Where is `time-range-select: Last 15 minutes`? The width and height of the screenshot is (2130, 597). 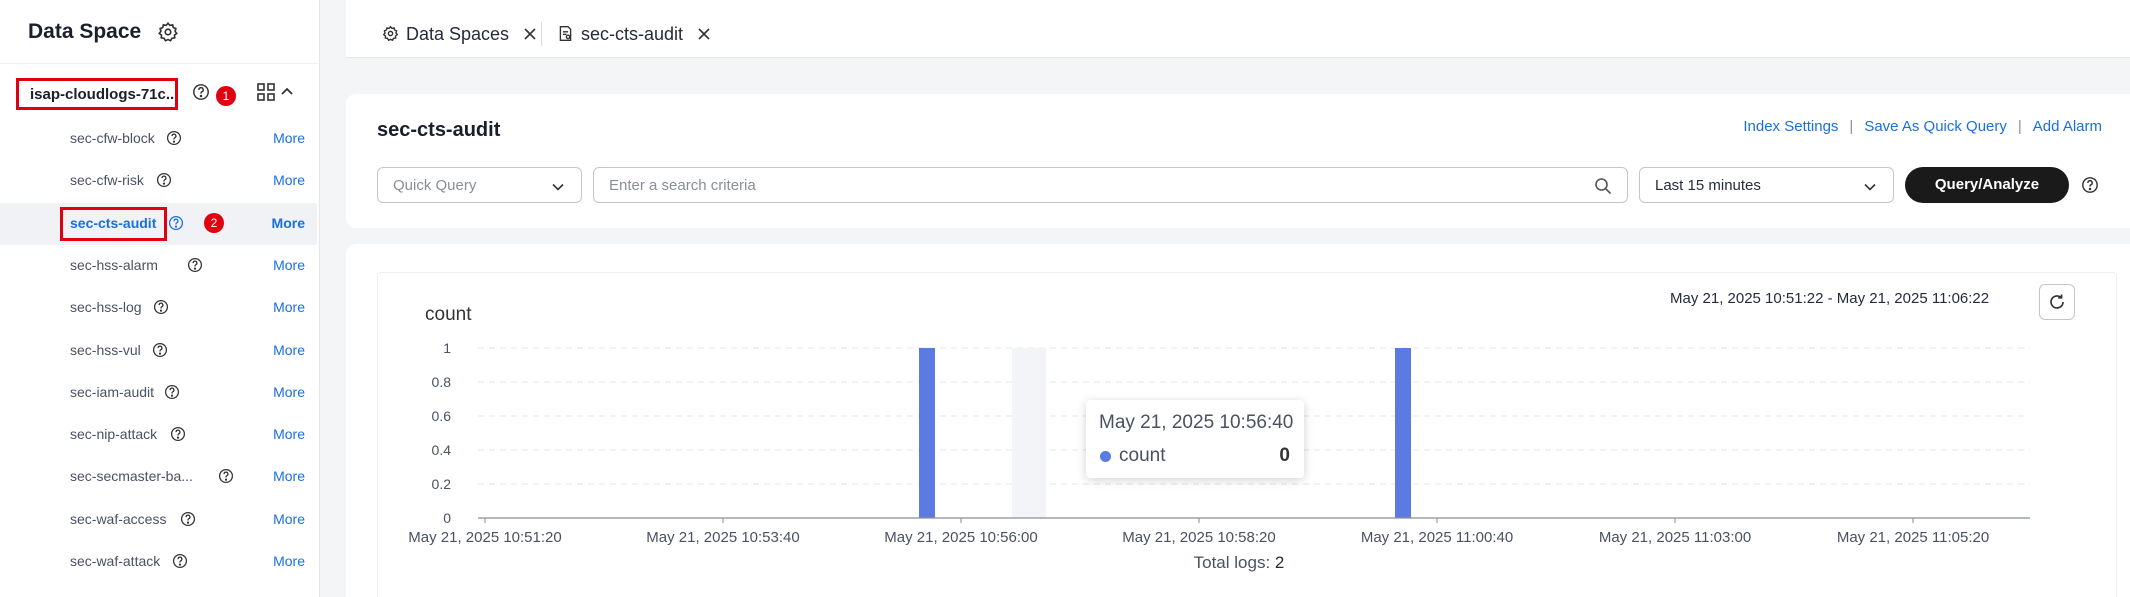
time-range-select: Last 15 minutes is located at coordinates (1766, 185).